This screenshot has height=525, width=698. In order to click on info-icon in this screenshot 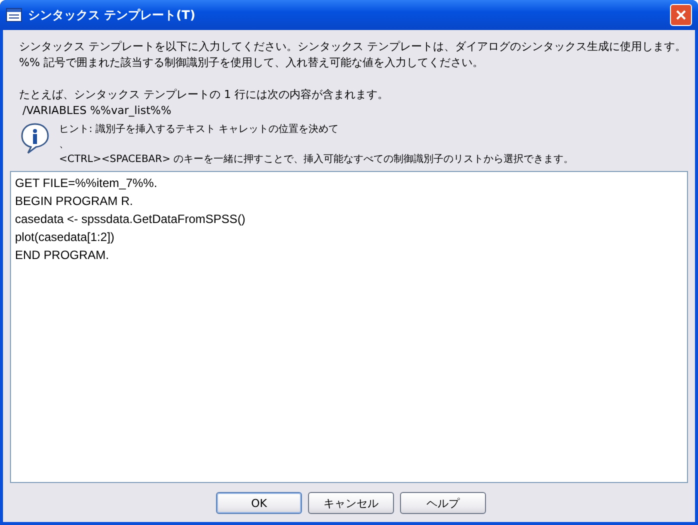, I will do `click(35, 138)`.